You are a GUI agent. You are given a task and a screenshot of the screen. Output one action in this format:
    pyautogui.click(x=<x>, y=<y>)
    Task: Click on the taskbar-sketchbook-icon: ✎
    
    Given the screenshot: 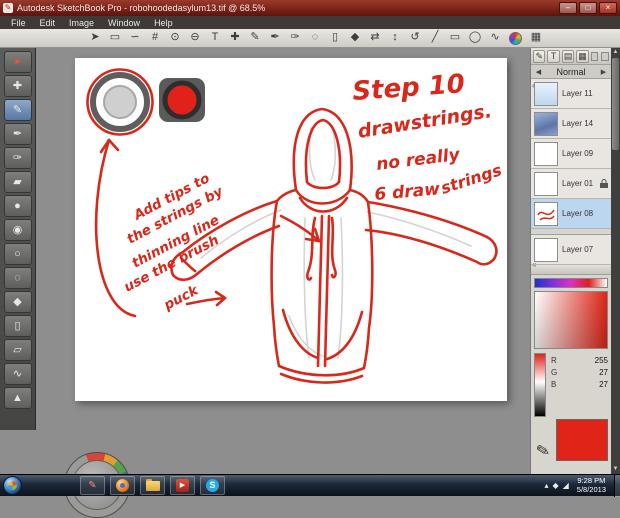 What is the action you would take?
    pyautogui.click(x=92, y=485)
    